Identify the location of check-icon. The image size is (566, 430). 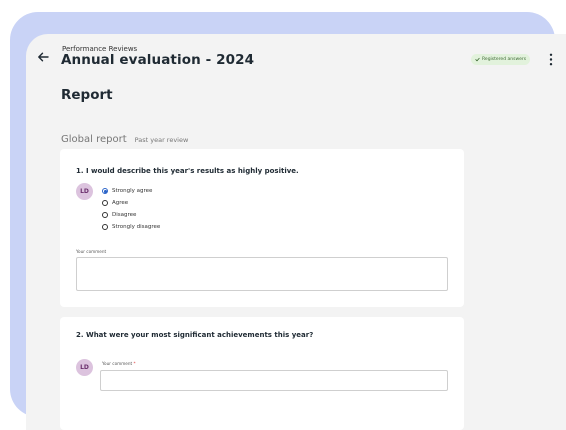
(477, 59).